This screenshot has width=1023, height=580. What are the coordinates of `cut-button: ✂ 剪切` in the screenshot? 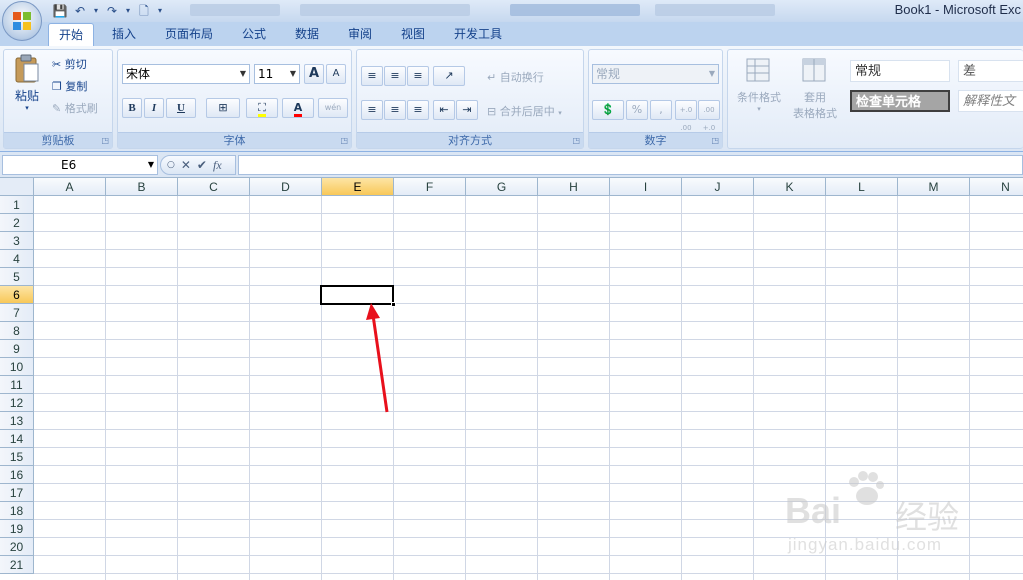 It's located at (69, 64).